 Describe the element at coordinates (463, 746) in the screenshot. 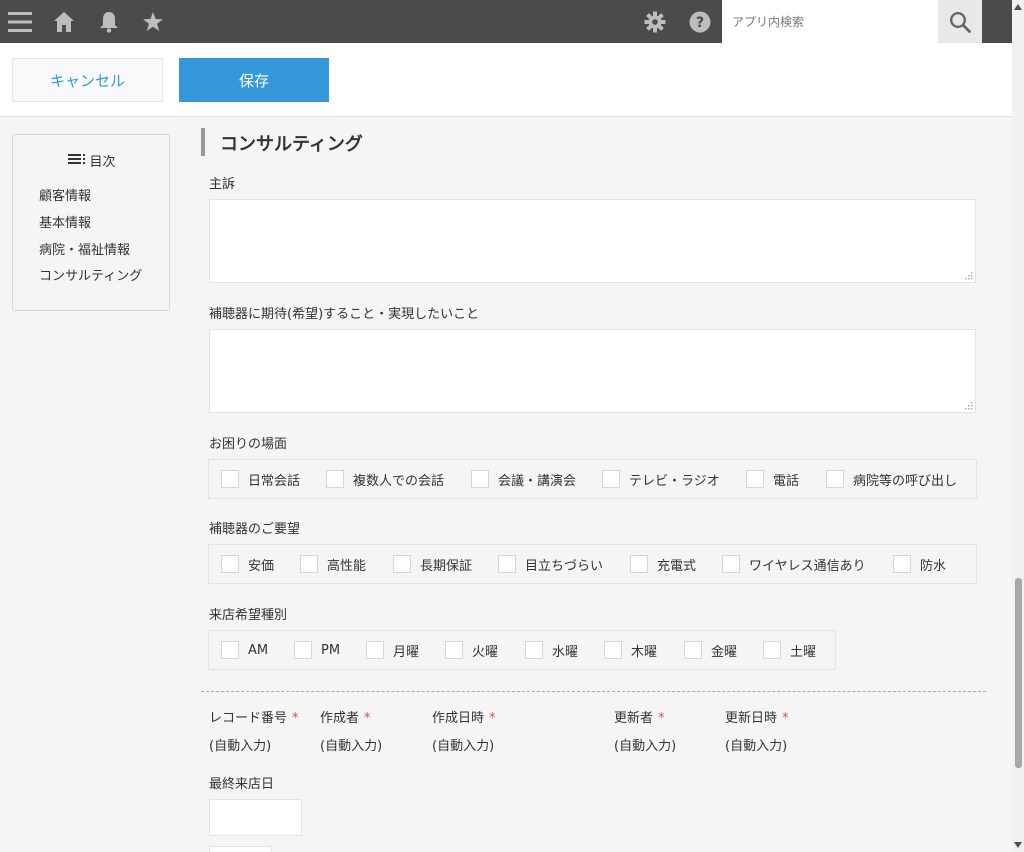

I see `created-at-value: (自動入力)` at that location.